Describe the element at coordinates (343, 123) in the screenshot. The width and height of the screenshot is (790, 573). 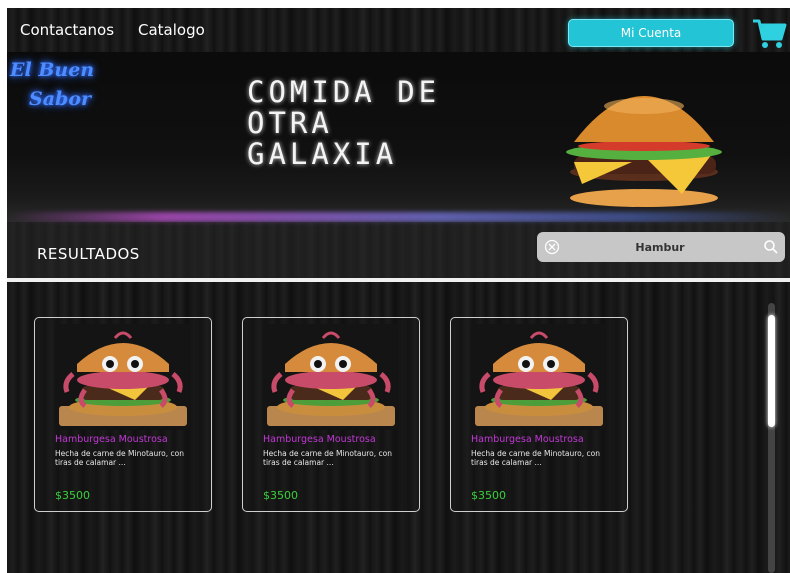
I see `hero-slogan: COMIDA DE OTRA GALAXIA` at that location.